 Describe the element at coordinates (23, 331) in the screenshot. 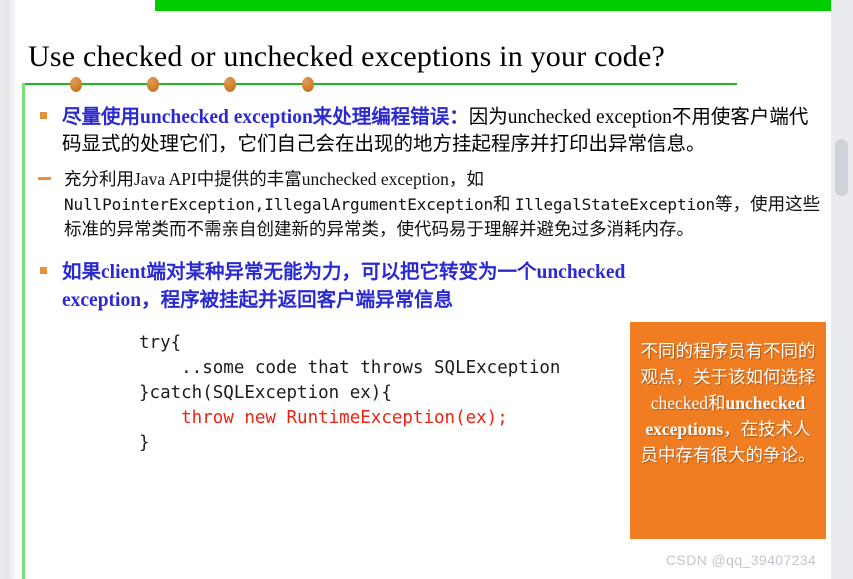

I see `body-left-rule` at that location.